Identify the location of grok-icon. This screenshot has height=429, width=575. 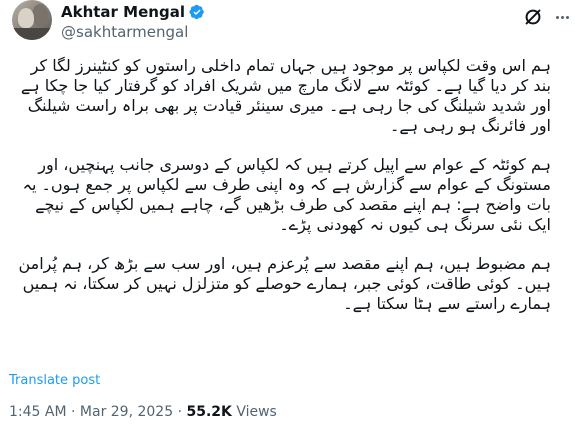
(533, 17).